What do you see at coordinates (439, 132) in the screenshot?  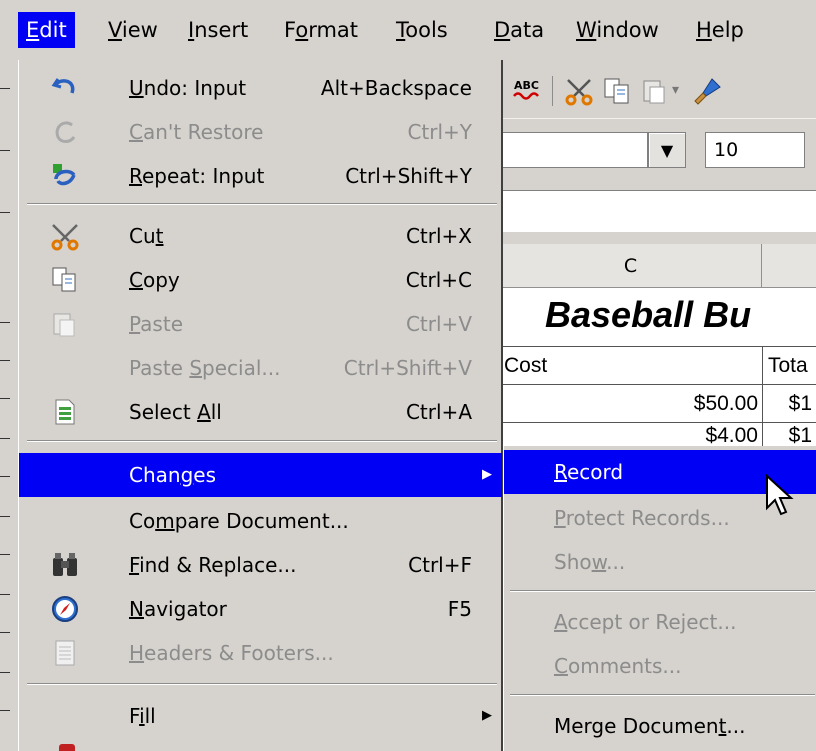 I see `restore-shortcut: Ctrl+Y` at bounding box center [439, 132].